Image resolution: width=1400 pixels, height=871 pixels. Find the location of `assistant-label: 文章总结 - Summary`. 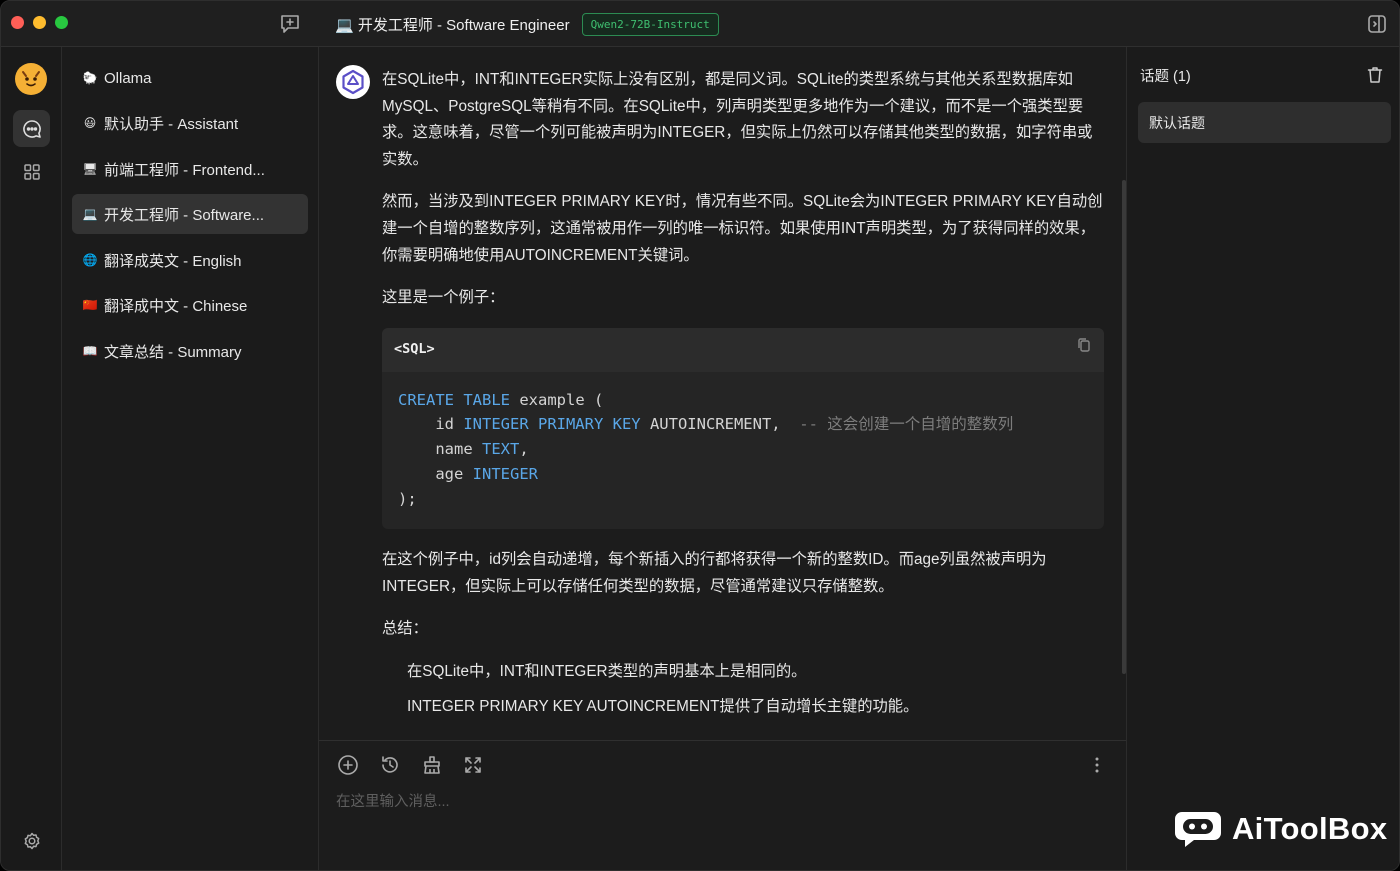

assistant-label: 文章总结 - Summary is located at coordinates (173, 352).